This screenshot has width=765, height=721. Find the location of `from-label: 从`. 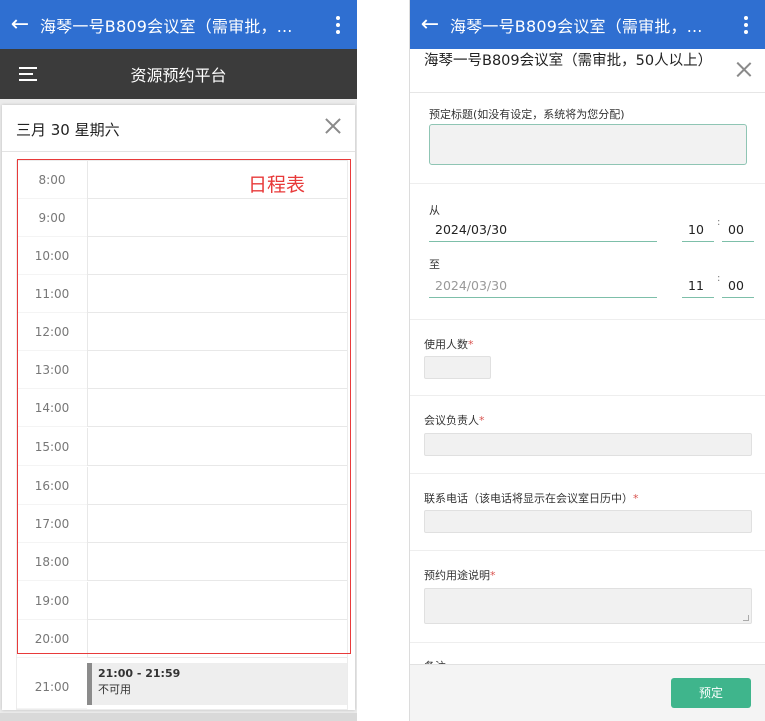

from-label: 从 is located at coordinates (434, 210).